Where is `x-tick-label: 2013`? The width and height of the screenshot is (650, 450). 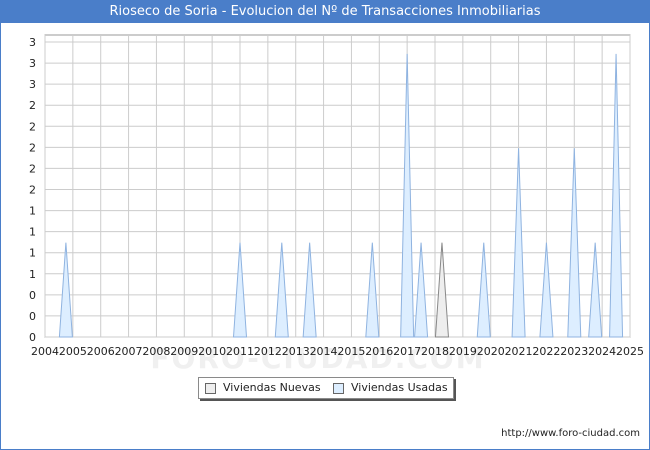 x-tick-label: 2013 is located at coordinates (296, 351).